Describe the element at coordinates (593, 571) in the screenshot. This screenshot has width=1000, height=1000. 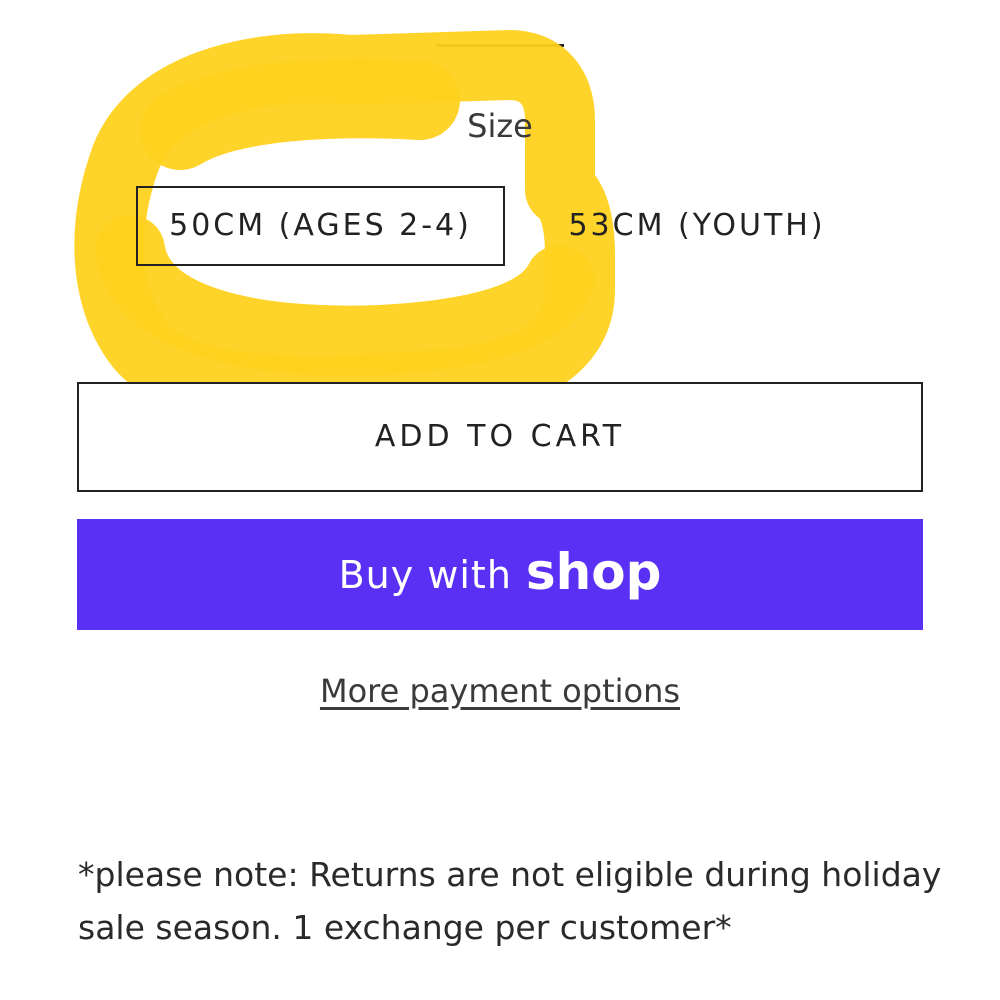
I see `shop-logo-icon: shop` at that location.